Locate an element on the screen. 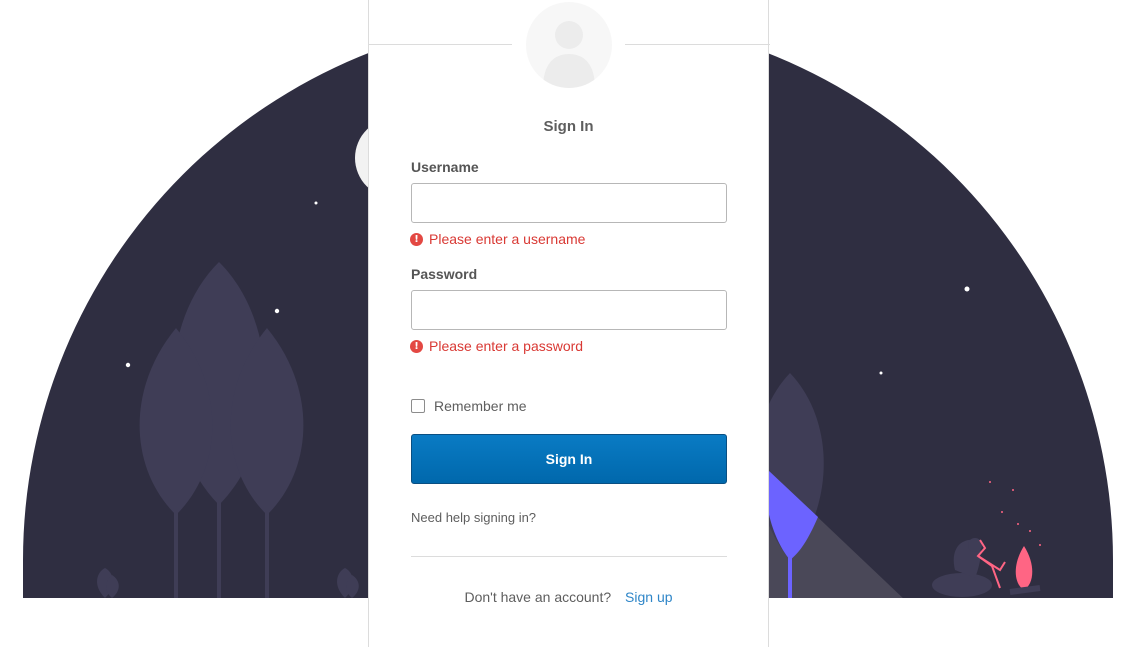 This screenshot has height=647, width=1137. remember-me-label: Remember me is located at coordinates (480, 406).